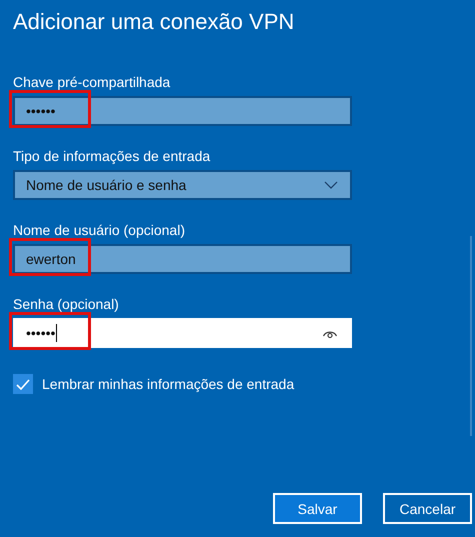  I want to click on cancel-button: Cancelar, so click(427, 508).